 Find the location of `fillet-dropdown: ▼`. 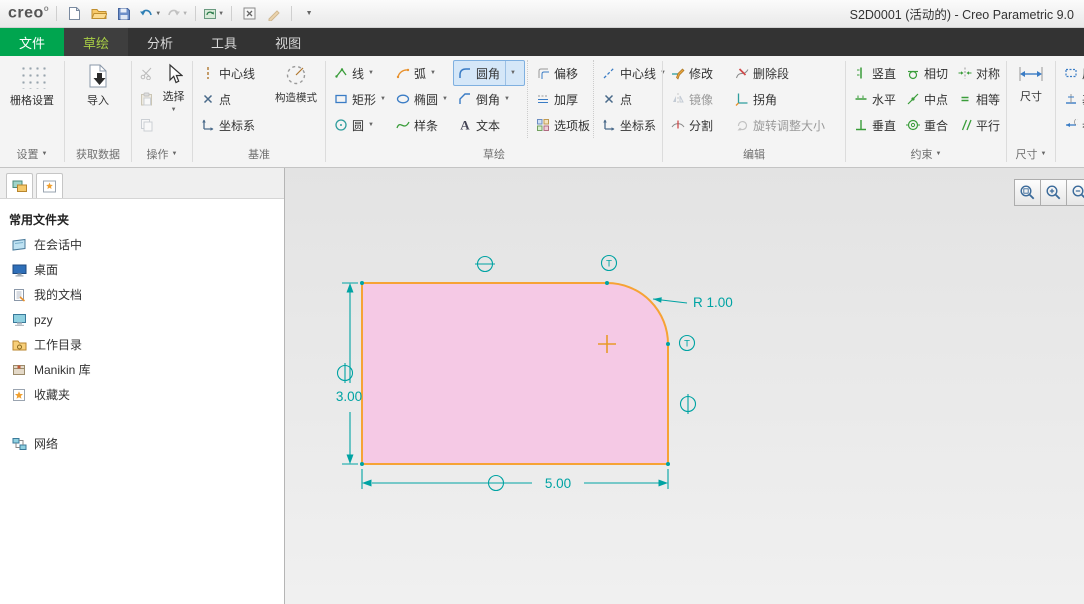

fillet-dropdown: ▼ is located at coordinates (510, 73).